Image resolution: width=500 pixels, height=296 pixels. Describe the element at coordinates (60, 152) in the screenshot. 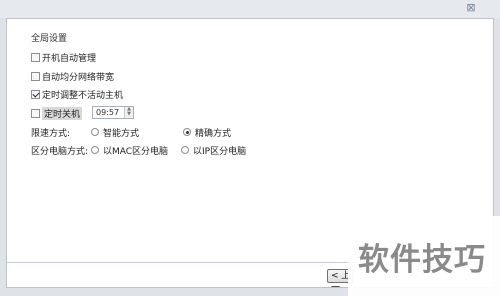

I see `allocate-by-label: 区分电脑方式:` at that location.